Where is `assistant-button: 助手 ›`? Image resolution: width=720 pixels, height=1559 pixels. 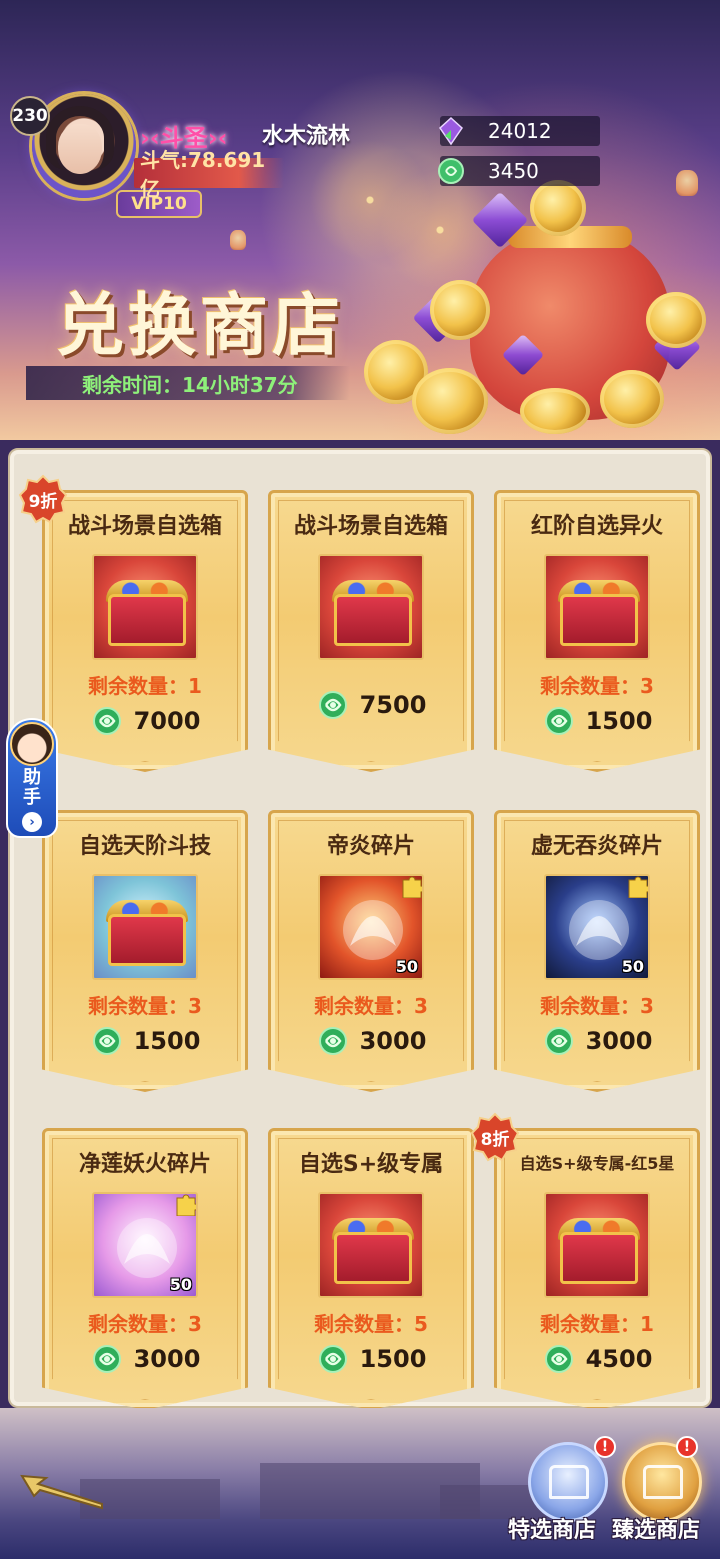 assistant-button: 助手 › is located at coordinates (32, 778).